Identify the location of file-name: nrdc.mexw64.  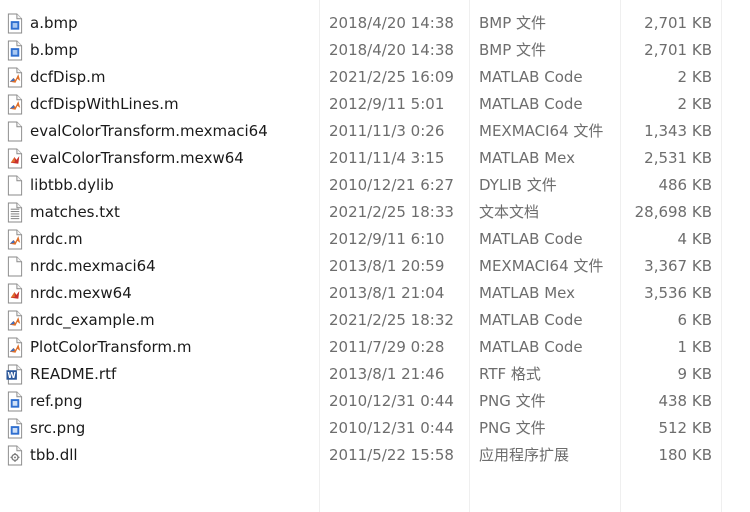
(81, 293).